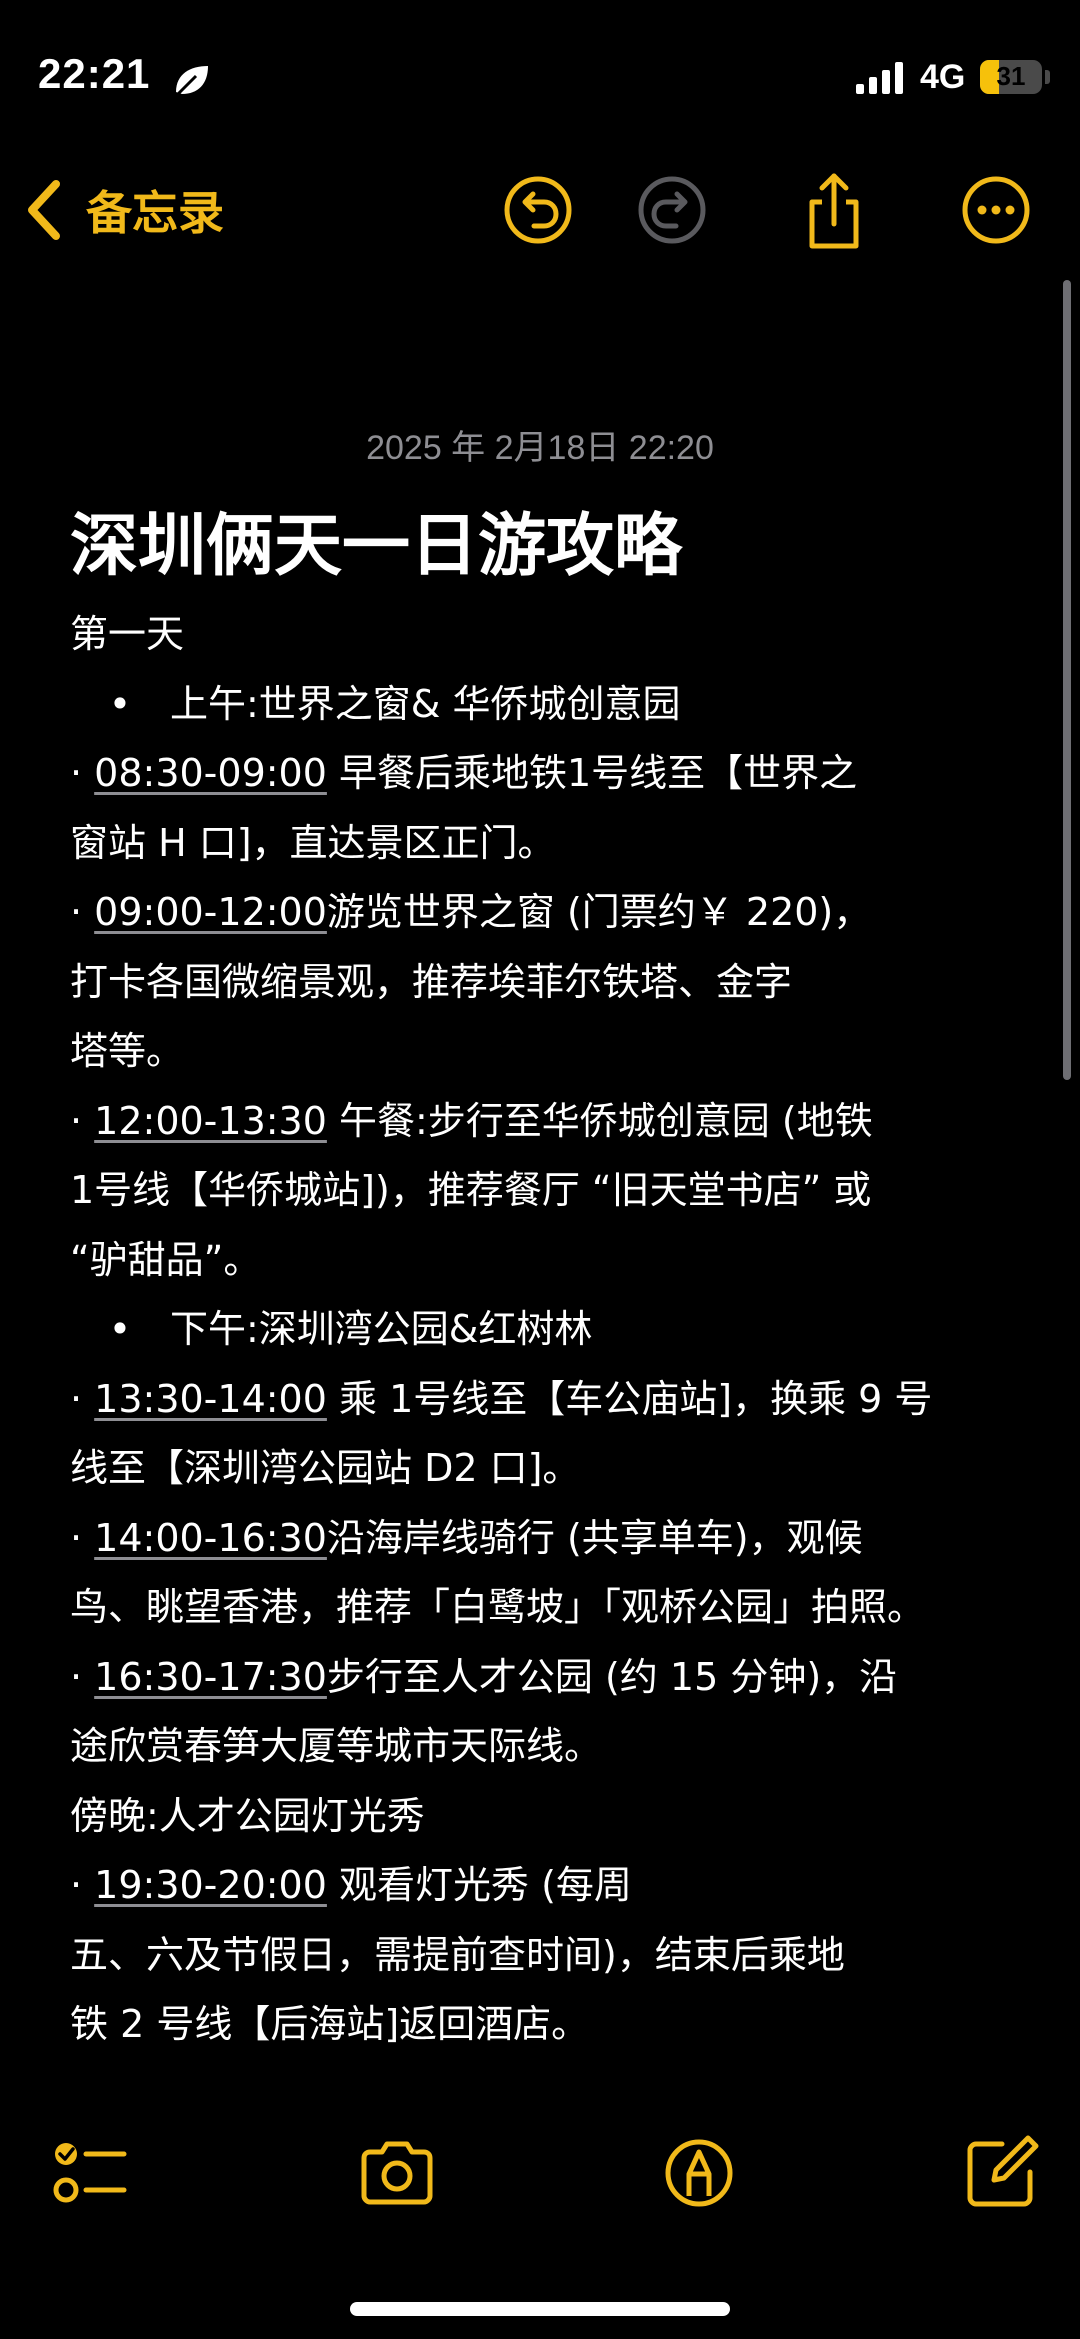 This screenshot has width=1080, height=2339. I want to click on note-line: 线至【深圳湾公园站 D2 口]。, so click(550, 1469).